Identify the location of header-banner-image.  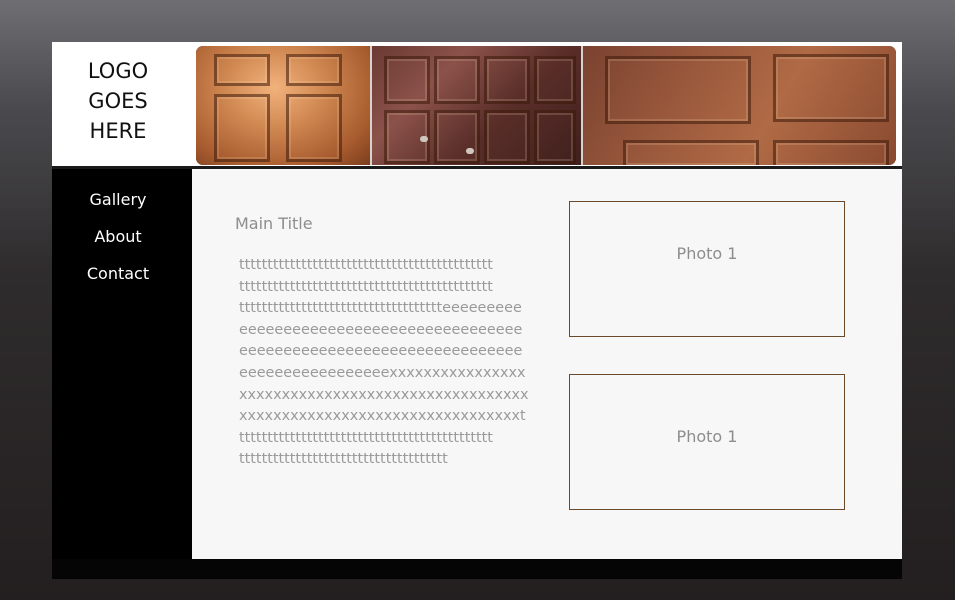
(546, 105).